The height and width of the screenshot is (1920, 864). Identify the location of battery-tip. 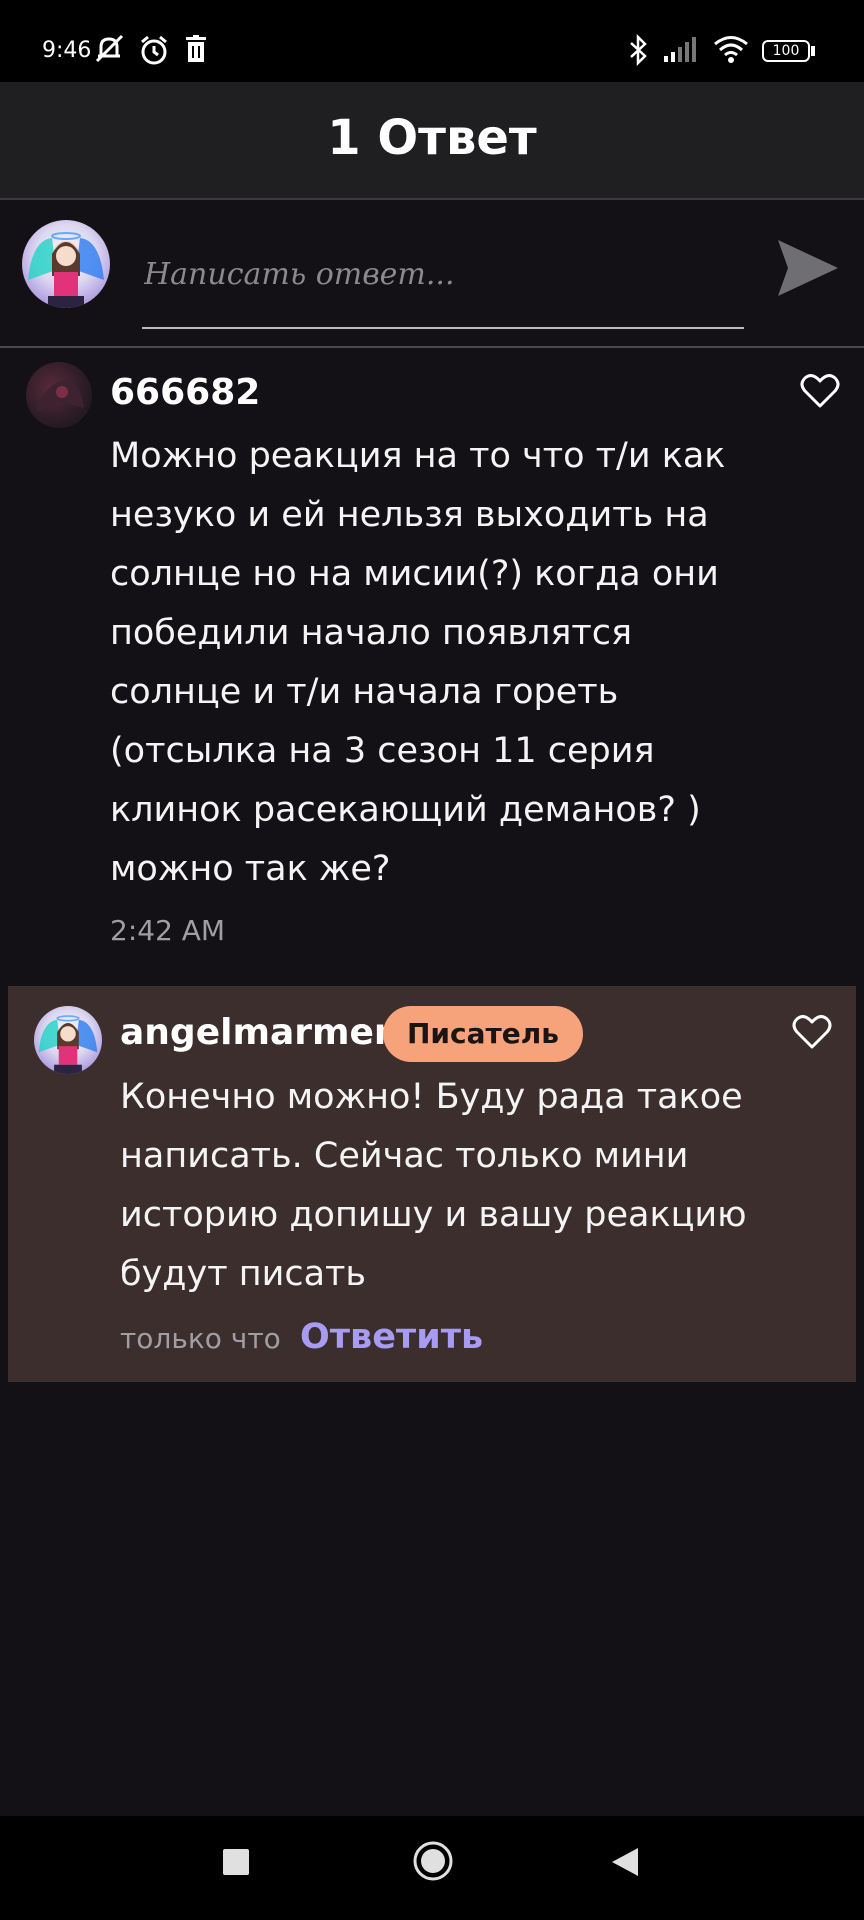
(813, 51).